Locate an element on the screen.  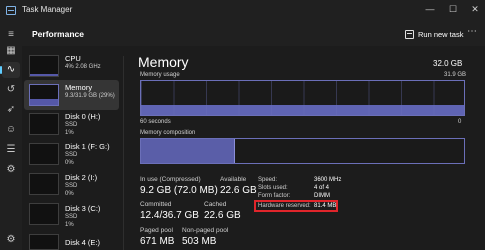
memory-composition-label: Memory composition is located at coordinates (168, 133).